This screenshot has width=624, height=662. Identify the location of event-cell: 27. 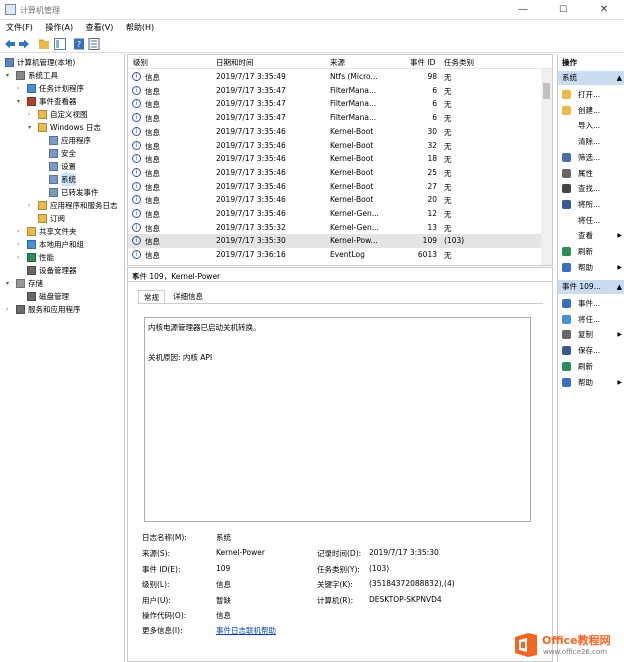
(432, 186).